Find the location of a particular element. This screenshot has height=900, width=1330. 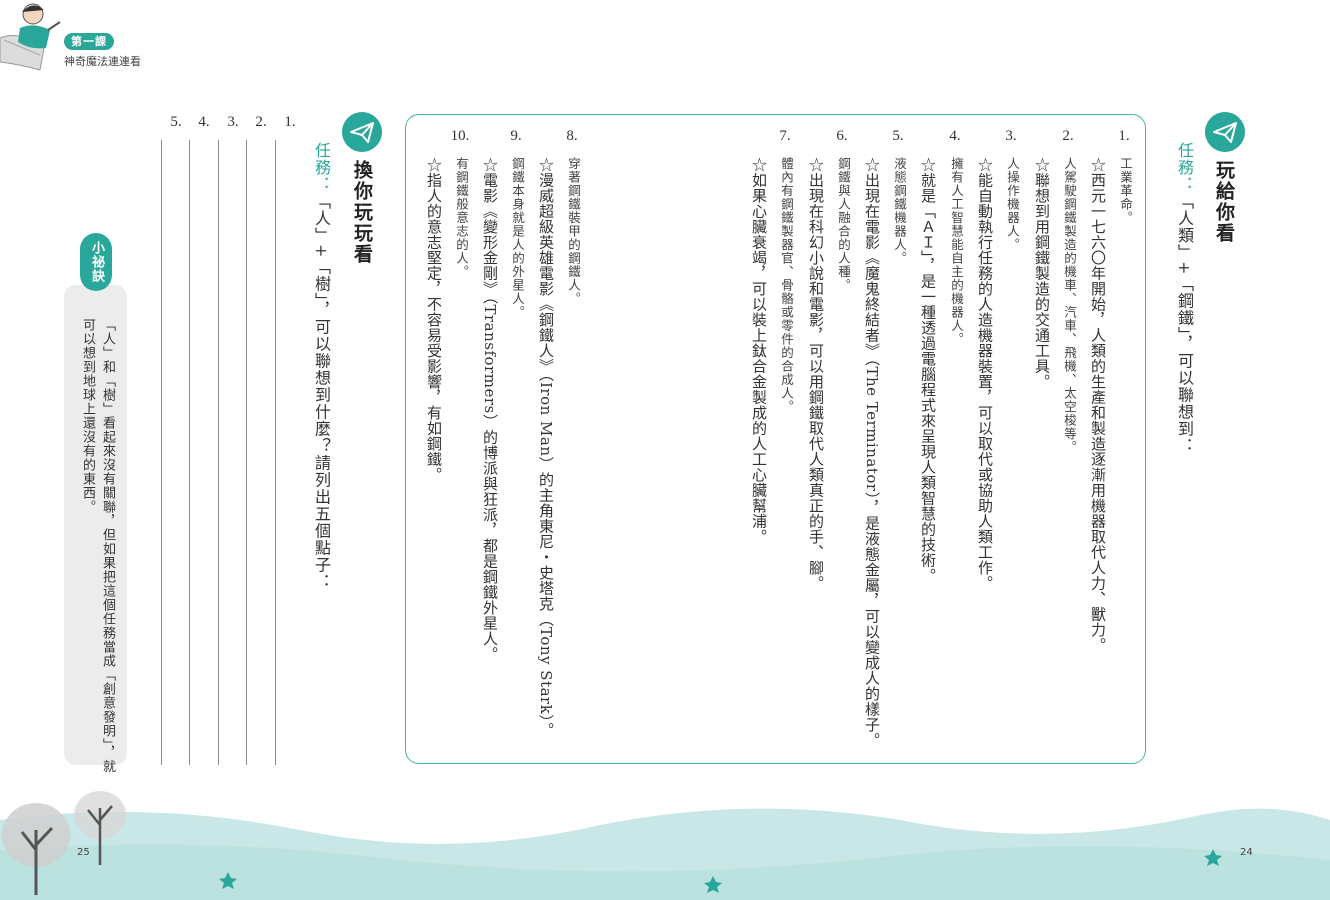

item-title: 液態鋼鐵機器人。 is located at coordinates (899, 211).